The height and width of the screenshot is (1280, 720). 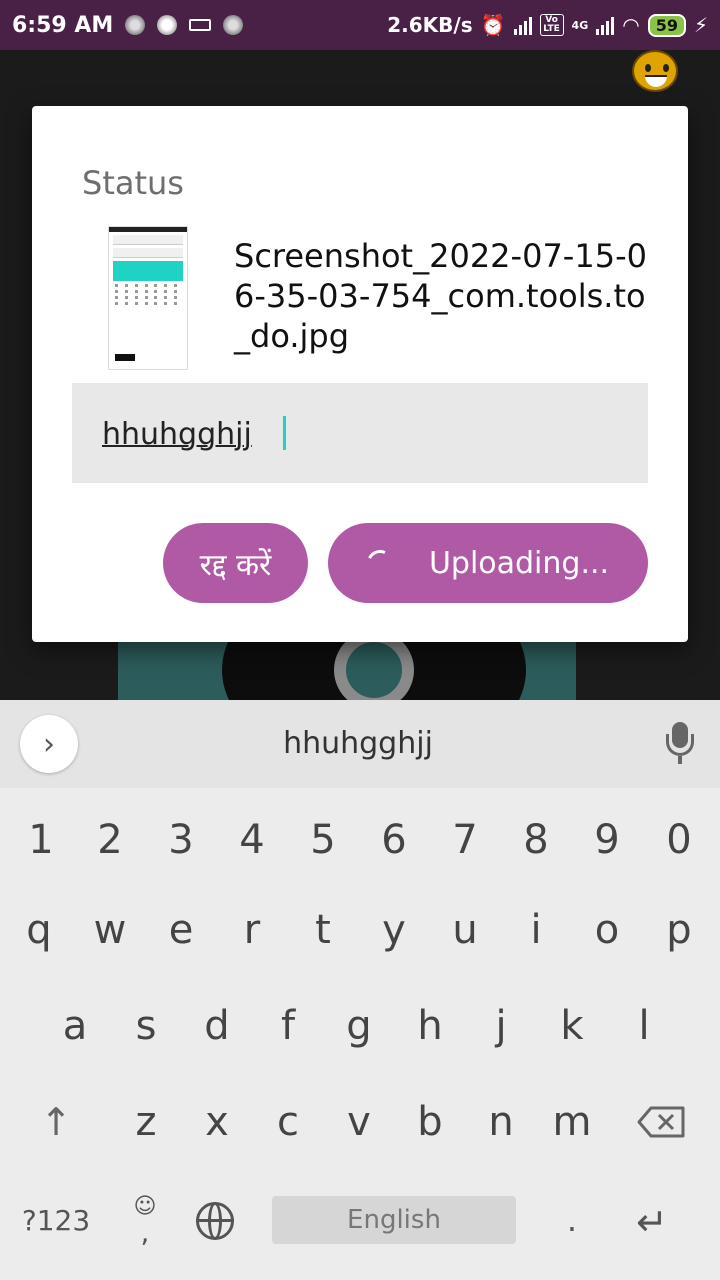 What do you see at coordinates (110, 840) in the screenshot?
I see `key-2: 2` at bounding box center [110, 840].